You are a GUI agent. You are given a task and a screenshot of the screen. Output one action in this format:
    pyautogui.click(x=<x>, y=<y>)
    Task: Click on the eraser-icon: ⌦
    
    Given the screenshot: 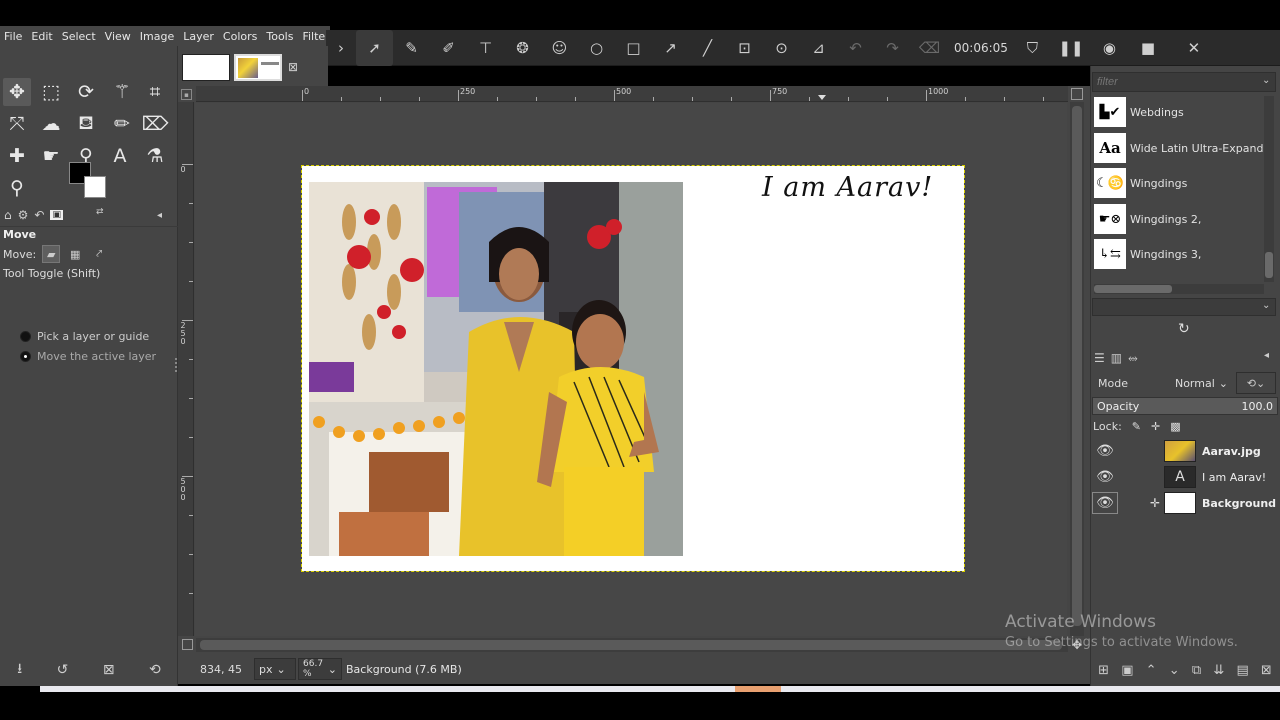 What is the action you would take?
    pyautogui.click(x=155, y=124)
    